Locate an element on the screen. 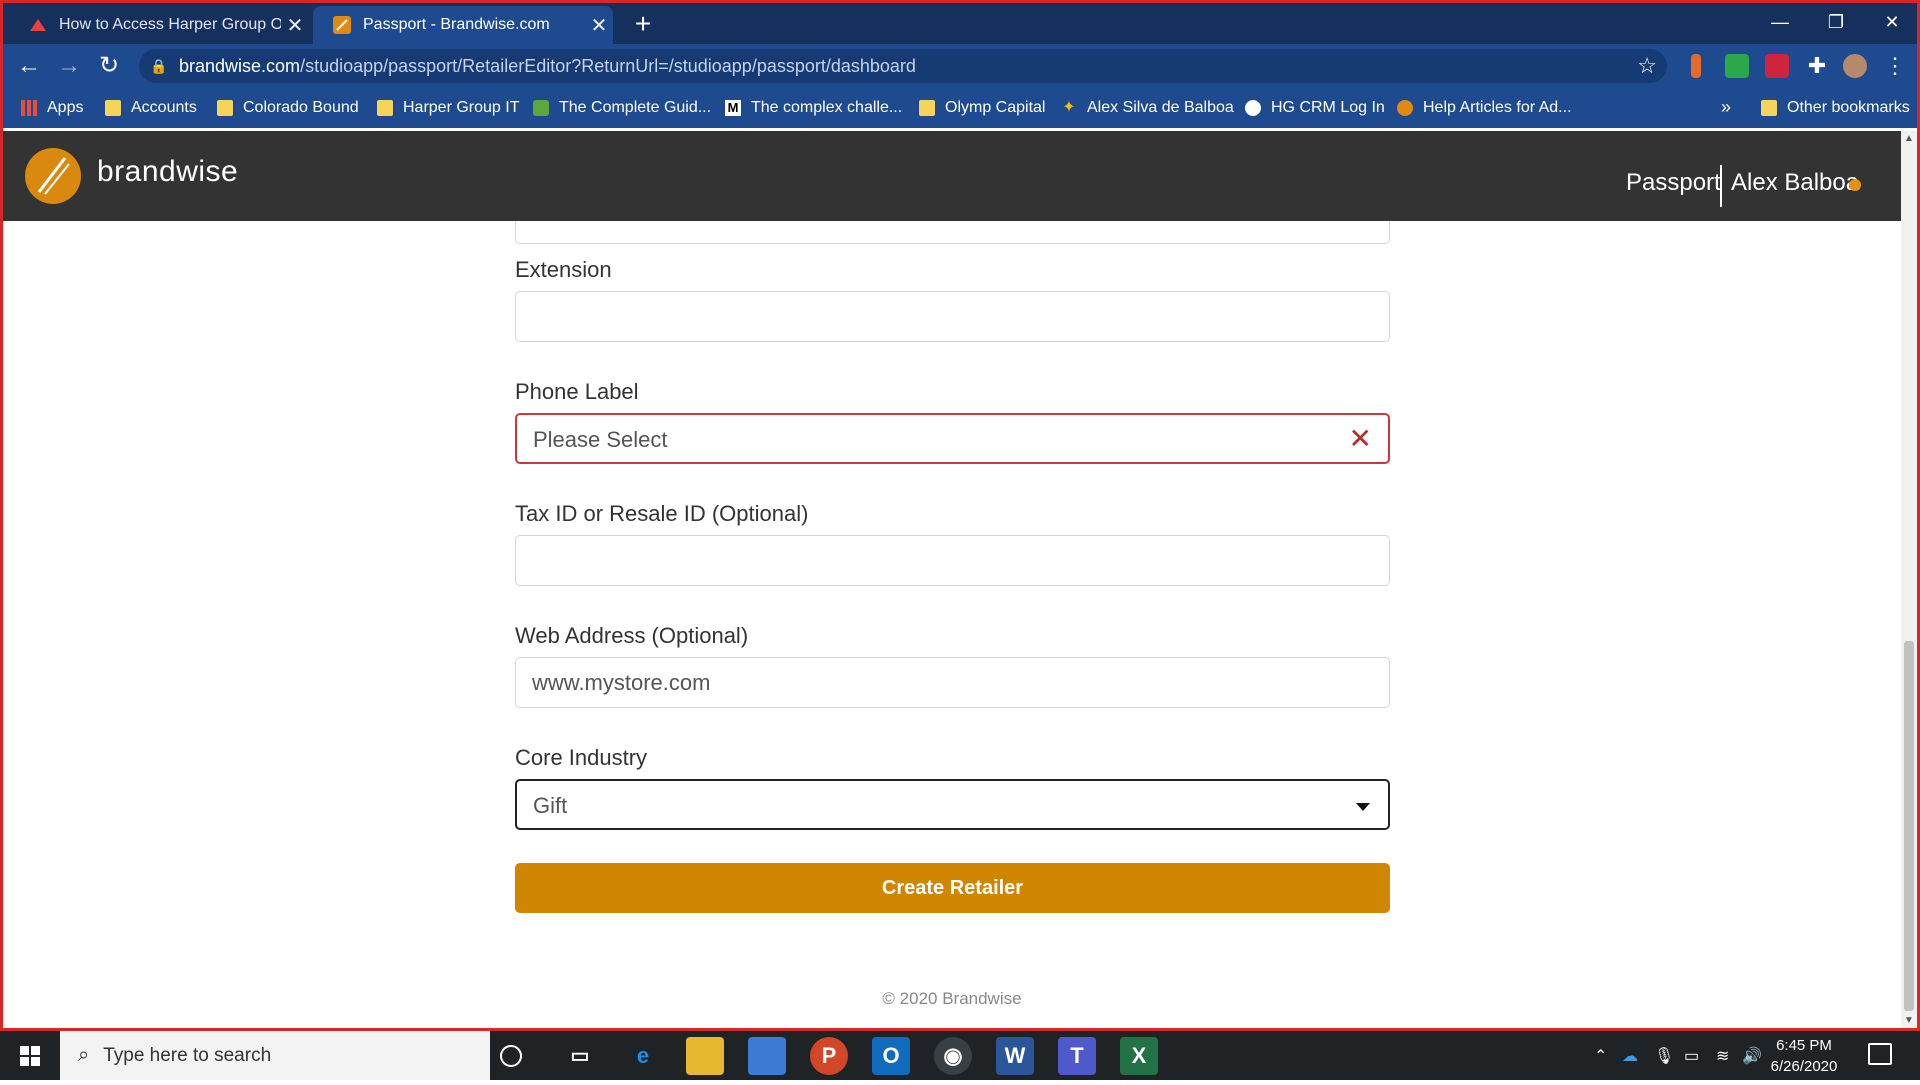  web-address-placeholder: www.mystore.com is located at coordinates (621, 682).